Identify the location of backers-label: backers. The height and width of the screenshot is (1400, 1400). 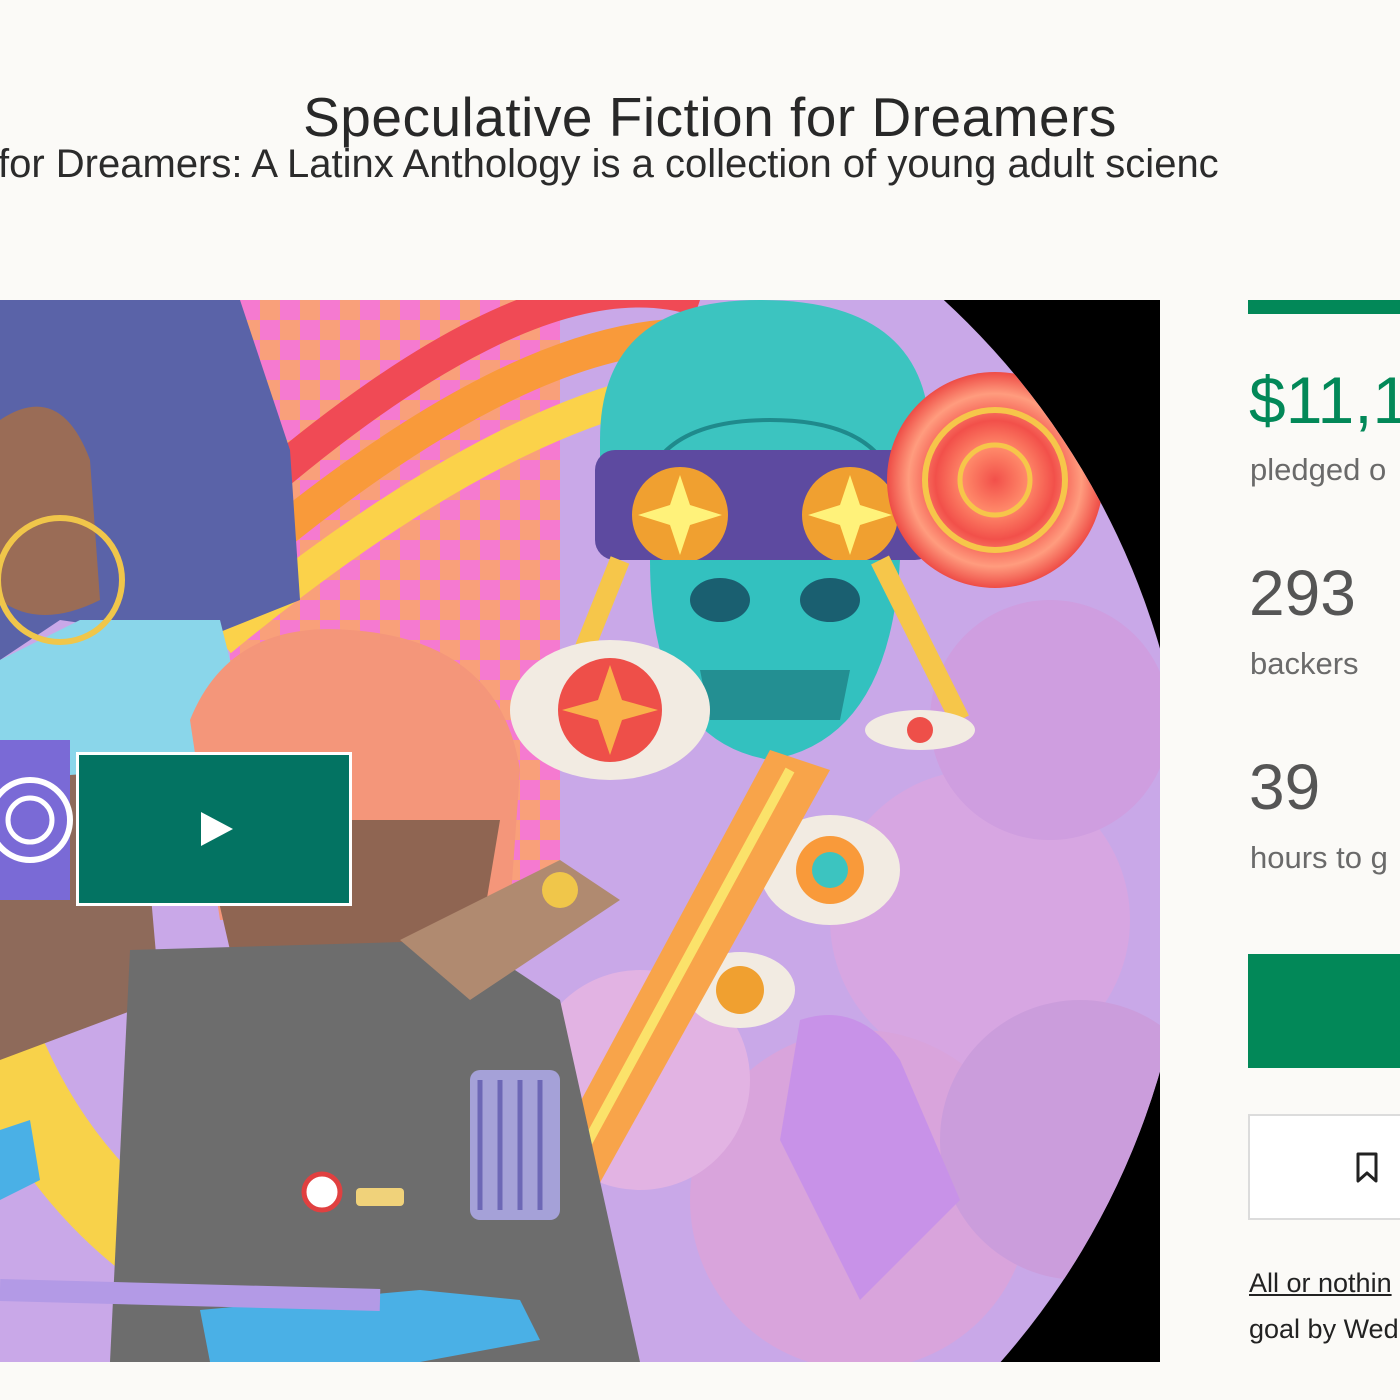
(1304, 663).